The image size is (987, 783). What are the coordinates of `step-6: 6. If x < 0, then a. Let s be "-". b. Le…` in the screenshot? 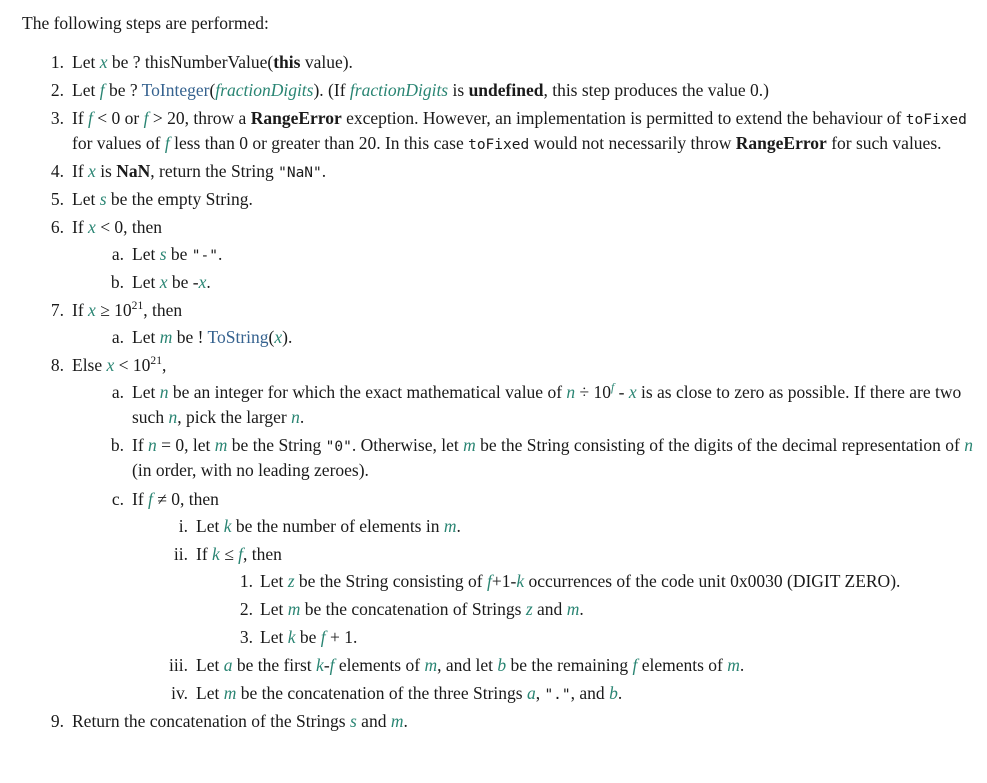 It's located at (509, 255).